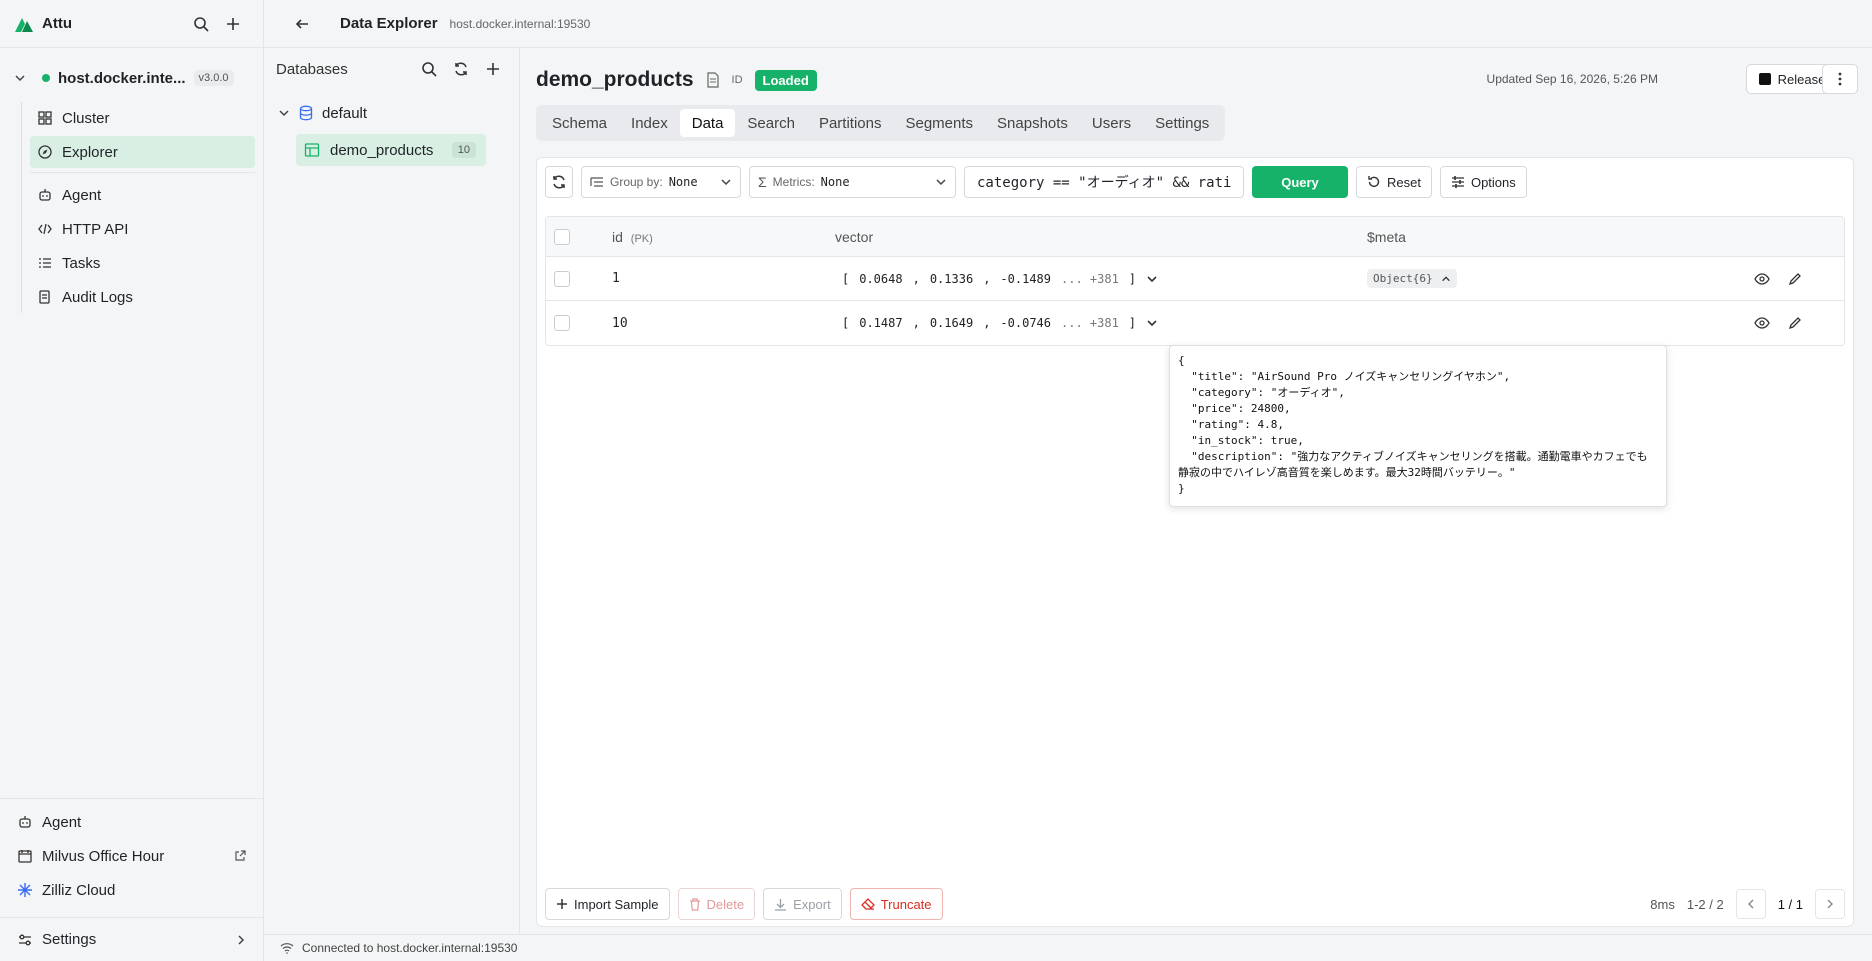 The image size is (1872, 961). Describe the element at coordinates (132, 890) in the screenshot. I see `bottom-item-zilliz-cloud: Zilliz Cloud` at that location.